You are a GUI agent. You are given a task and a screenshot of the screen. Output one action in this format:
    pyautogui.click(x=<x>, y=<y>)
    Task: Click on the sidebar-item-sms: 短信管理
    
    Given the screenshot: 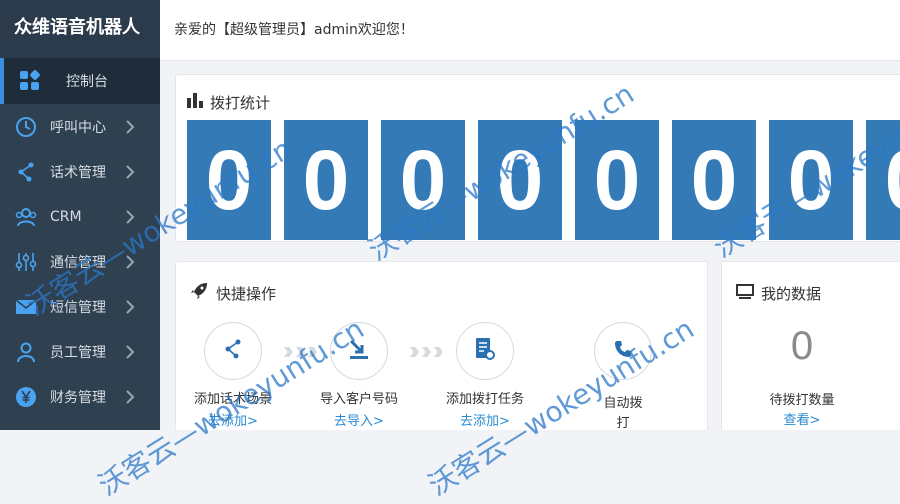 What is the action you would take?
    pyautogui.click(x=80, y=306)
    